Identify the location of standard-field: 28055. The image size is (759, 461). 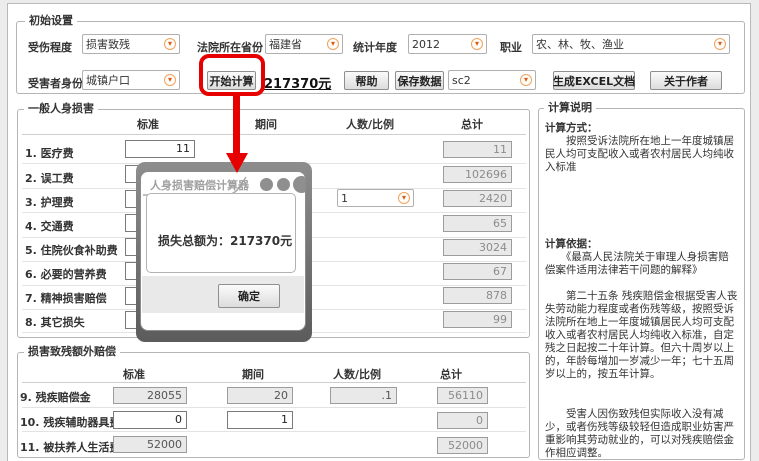
(150, 395).